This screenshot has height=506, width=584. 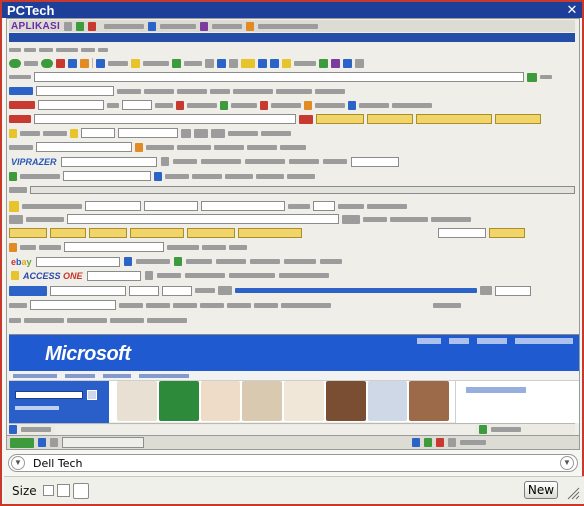 What do you see at coordinates (34, 161) in the screenshot?
I see `viprazer-logo: VIPRAZER` at bounding box center [34, 161].